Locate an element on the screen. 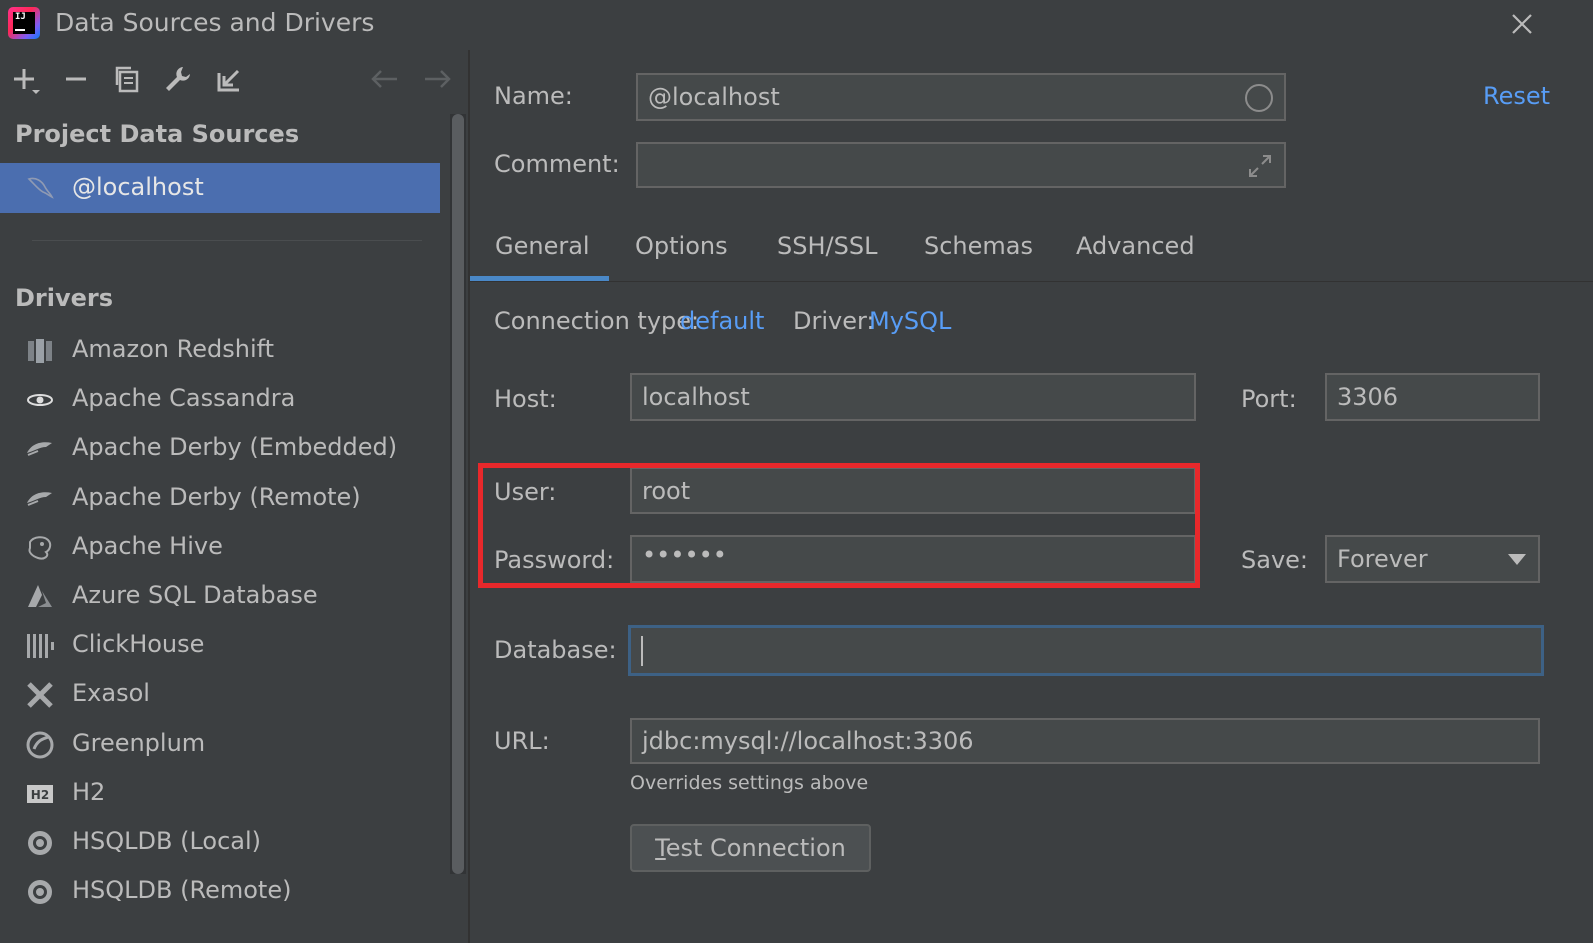  driver-item: Apache Cassandra is located at coordinates (220, 400).